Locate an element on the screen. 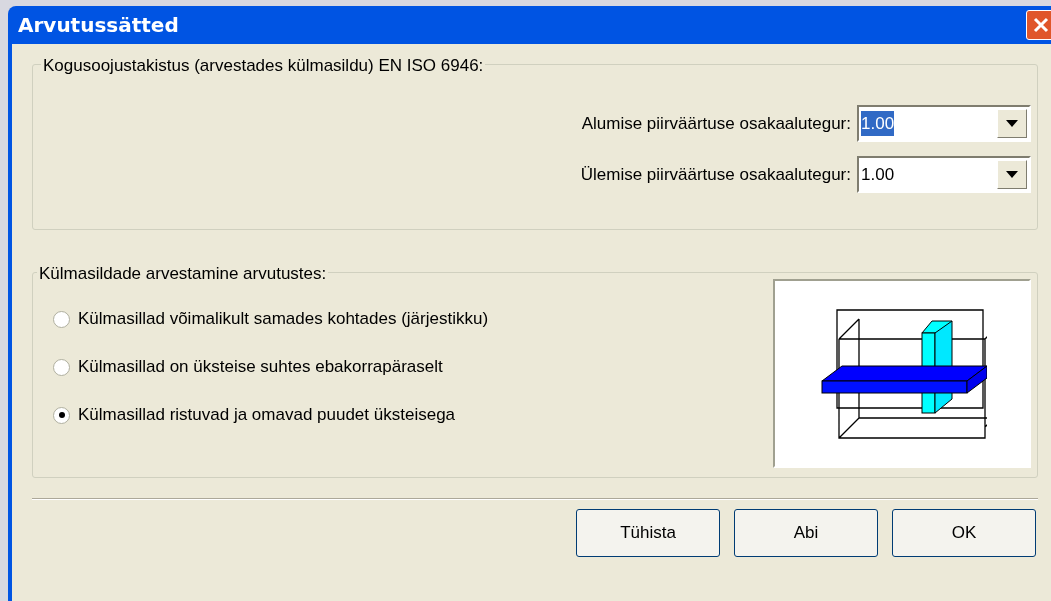  close-icon is located at coordinates (1041, 25).